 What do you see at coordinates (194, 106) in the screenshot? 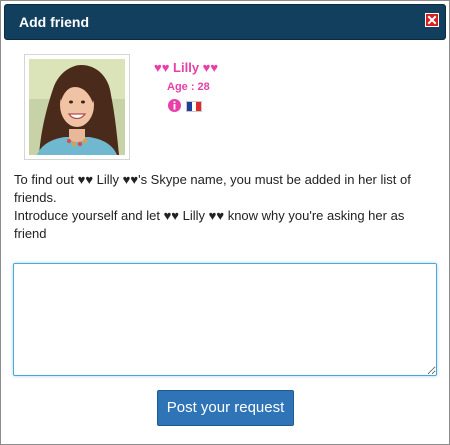
I see `france-flag-icon` at bounding box center [194, 106].